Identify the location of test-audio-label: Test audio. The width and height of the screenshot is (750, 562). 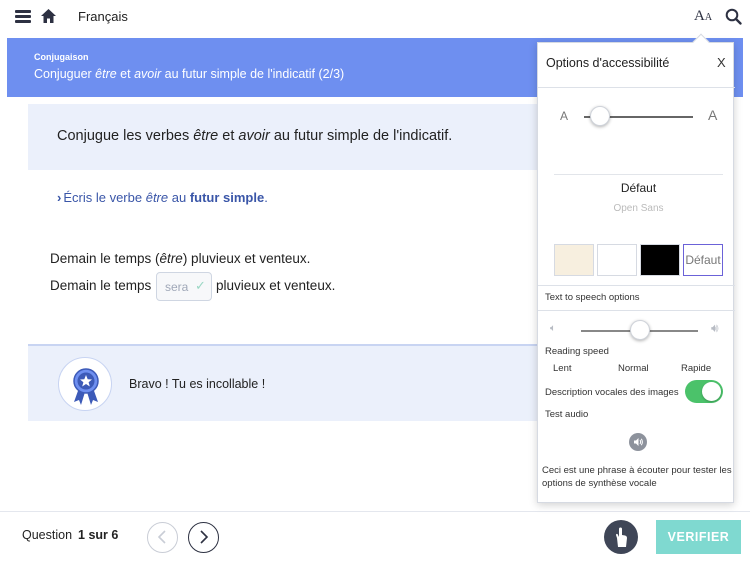
(567, 414).